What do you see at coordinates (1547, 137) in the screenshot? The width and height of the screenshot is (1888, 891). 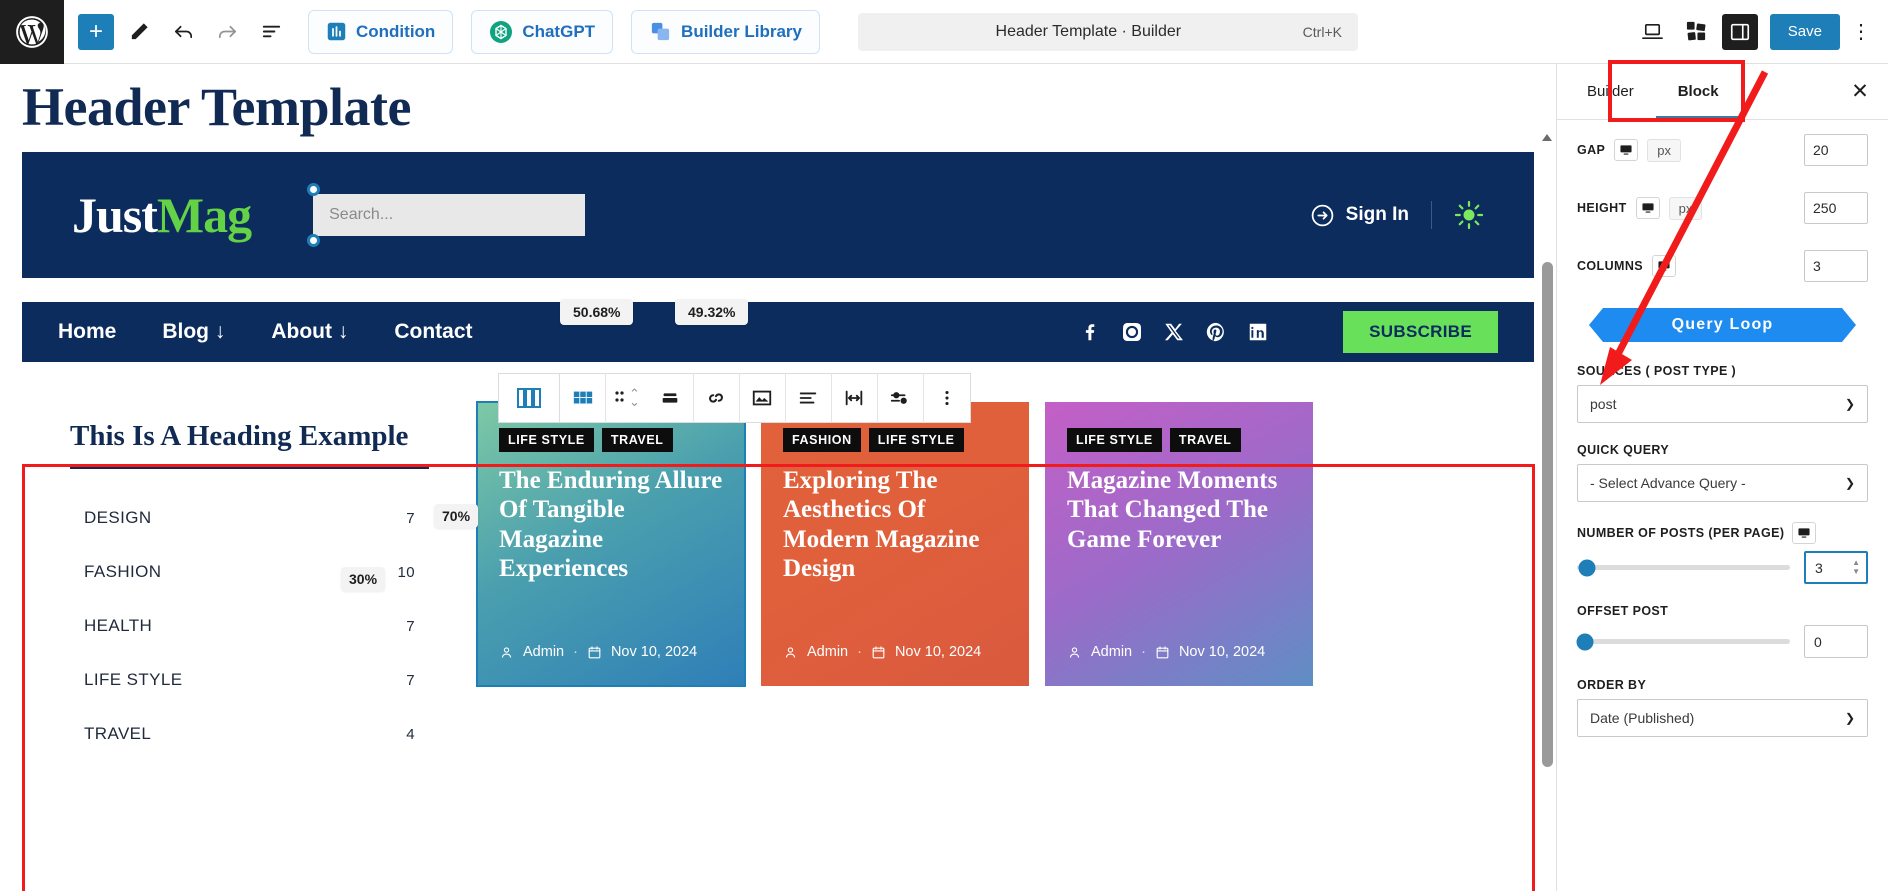 I see `scroll-up-arrow-icon` at bounding box center [1547, 137].